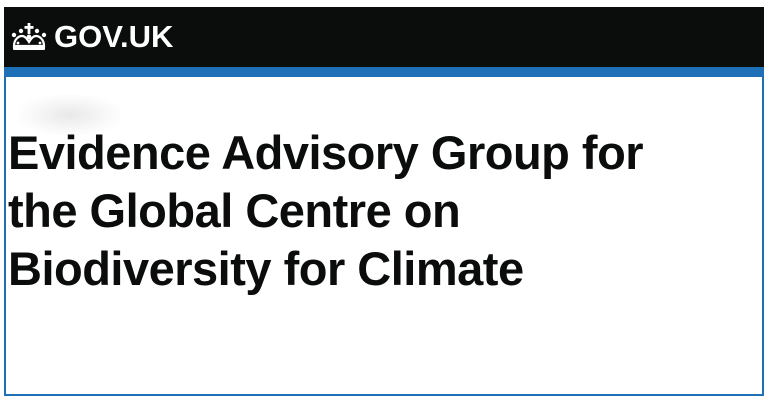  I want to click on header-accent-bar, so click(384, 72).